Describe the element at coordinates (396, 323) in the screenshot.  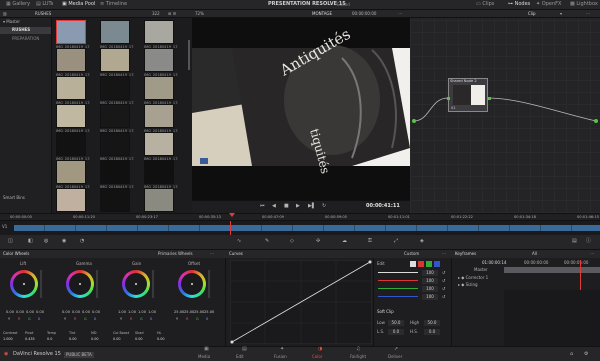
I see `low-field: 50.0` at that location.